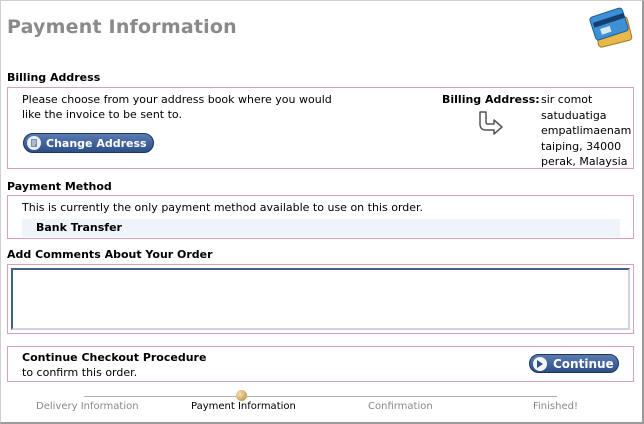 This screenshot has width=644, height=424. Describe the element at coordinates (34, 143) in the screenshot. I see `address-book-icon` at that location.